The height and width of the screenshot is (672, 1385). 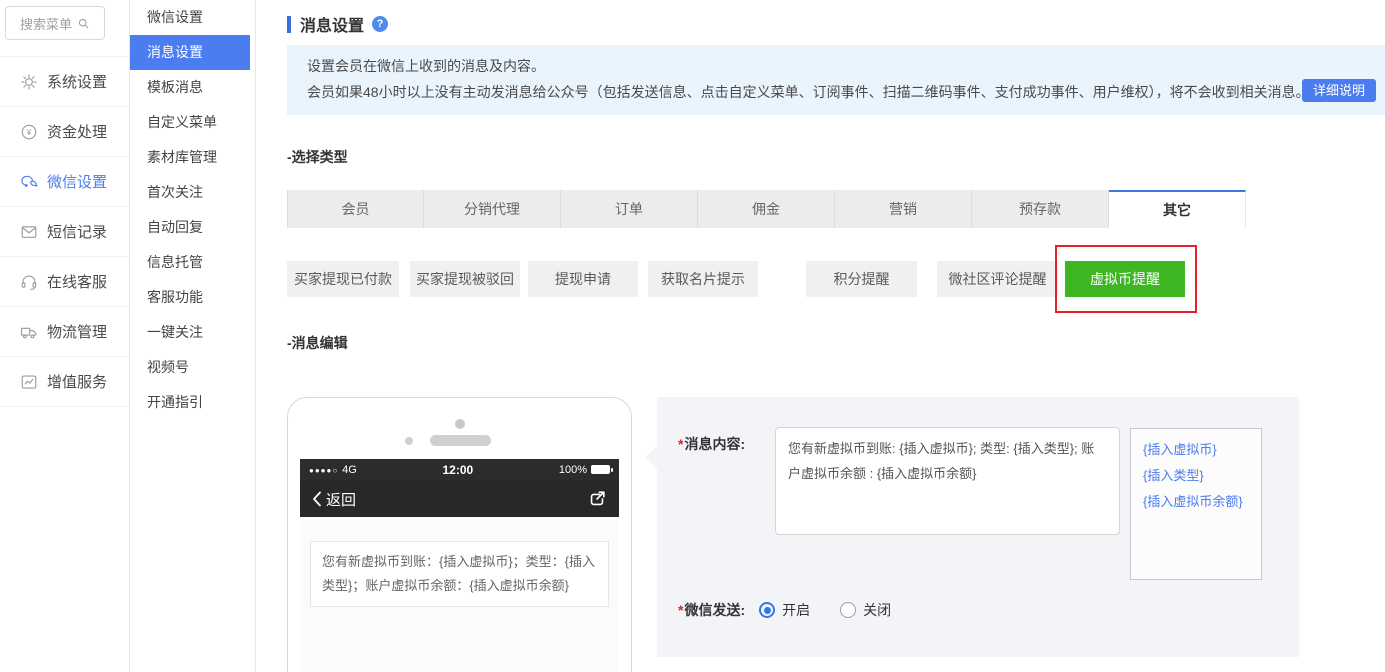 What do you see at coordinates (192, 297) in the screenshot?
I see `submenu-item-service-function: 客服功能` at bounding box center [192, 297].